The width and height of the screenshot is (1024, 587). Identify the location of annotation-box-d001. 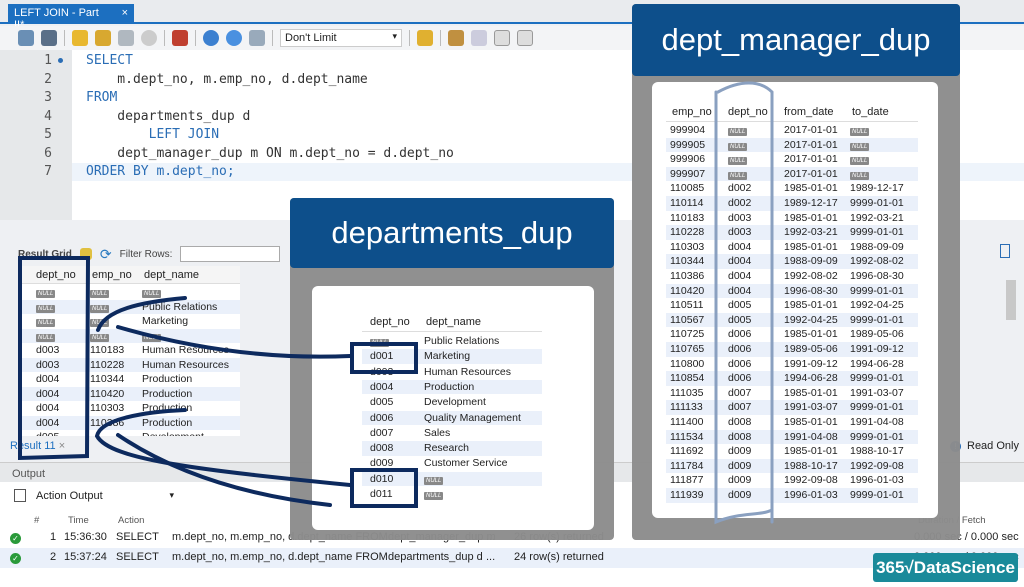
(384, 358).